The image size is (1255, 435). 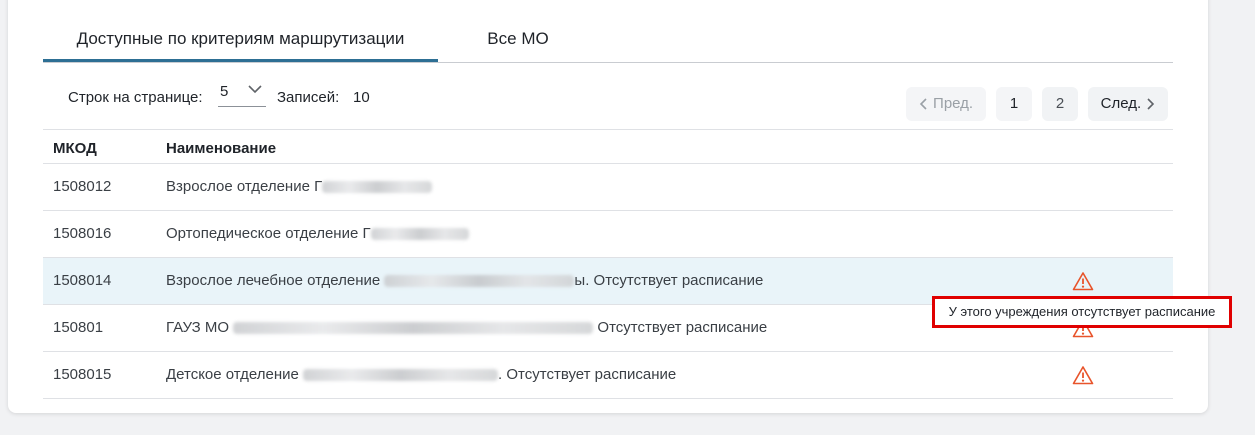 I want to click on page-2-button: 2, so click(x=1060, y=104).